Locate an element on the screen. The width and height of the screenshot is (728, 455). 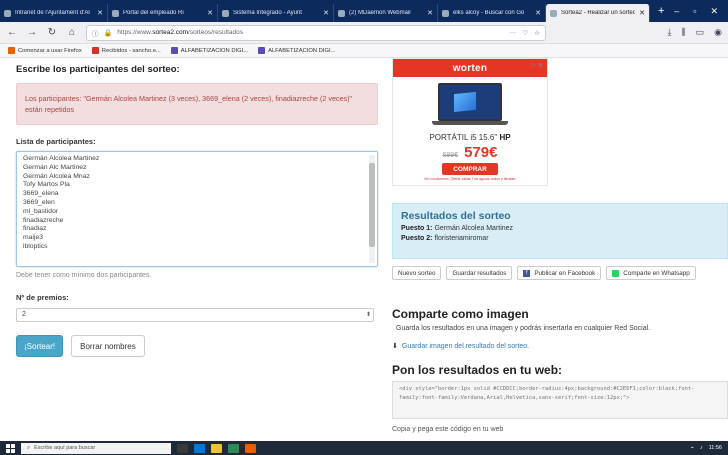
downloads-icon: ⤓ is located at coordinates (670, 32).